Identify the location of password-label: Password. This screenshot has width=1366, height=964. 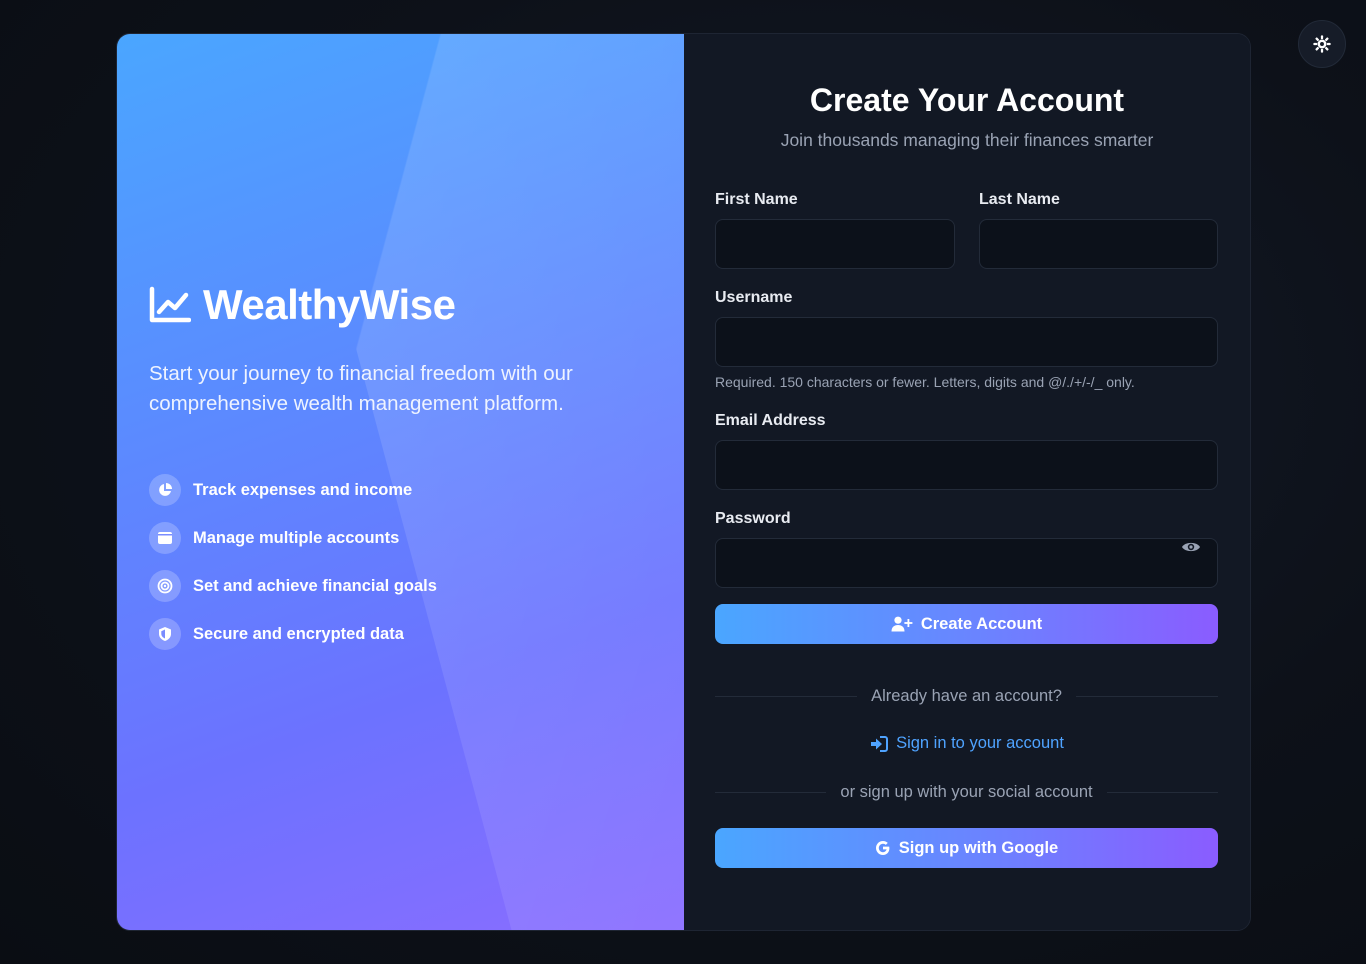
(753, 518).